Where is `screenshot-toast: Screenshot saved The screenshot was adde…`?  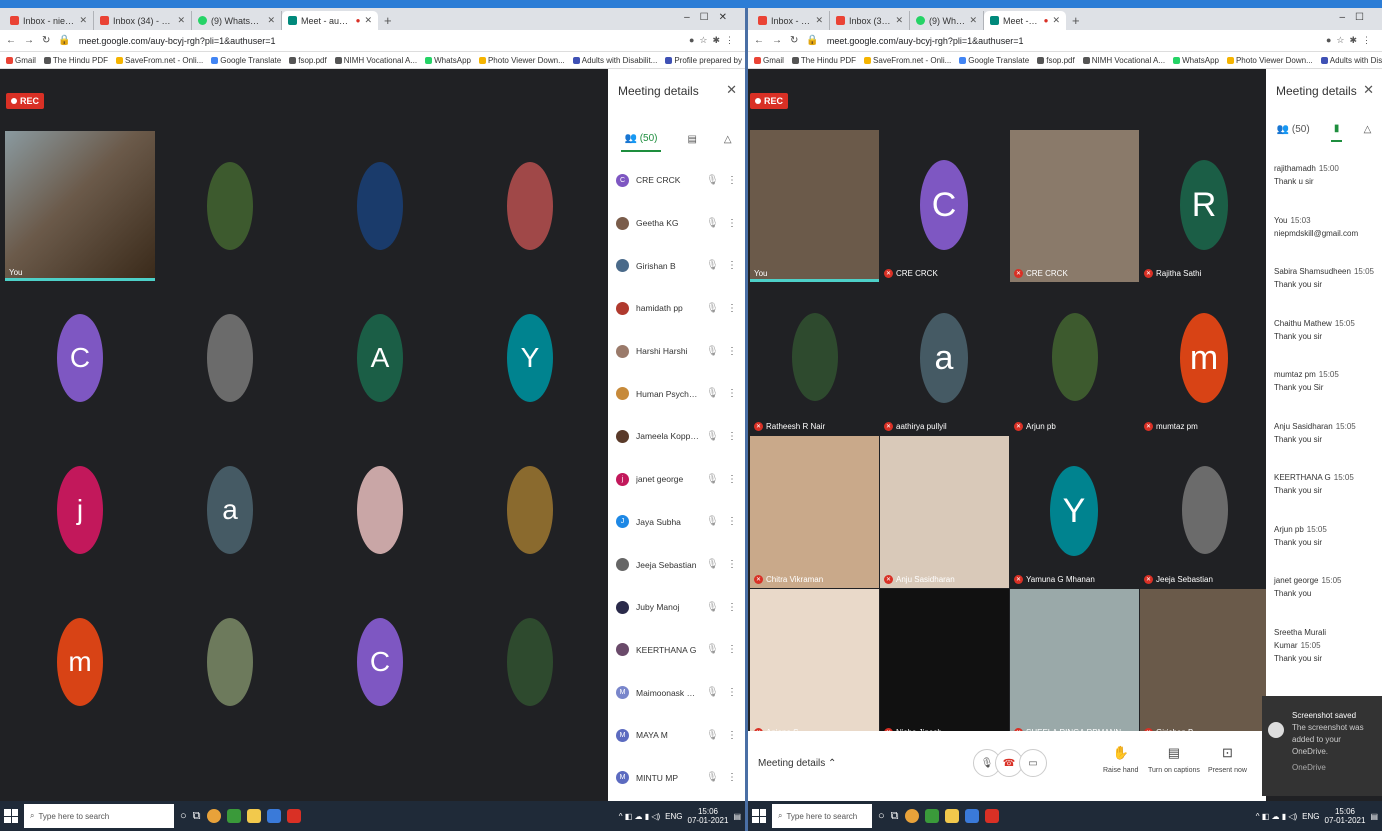 screenshot-toast: Screenshot saved The screenshot was adde… is located at coordinates (1322, 746).